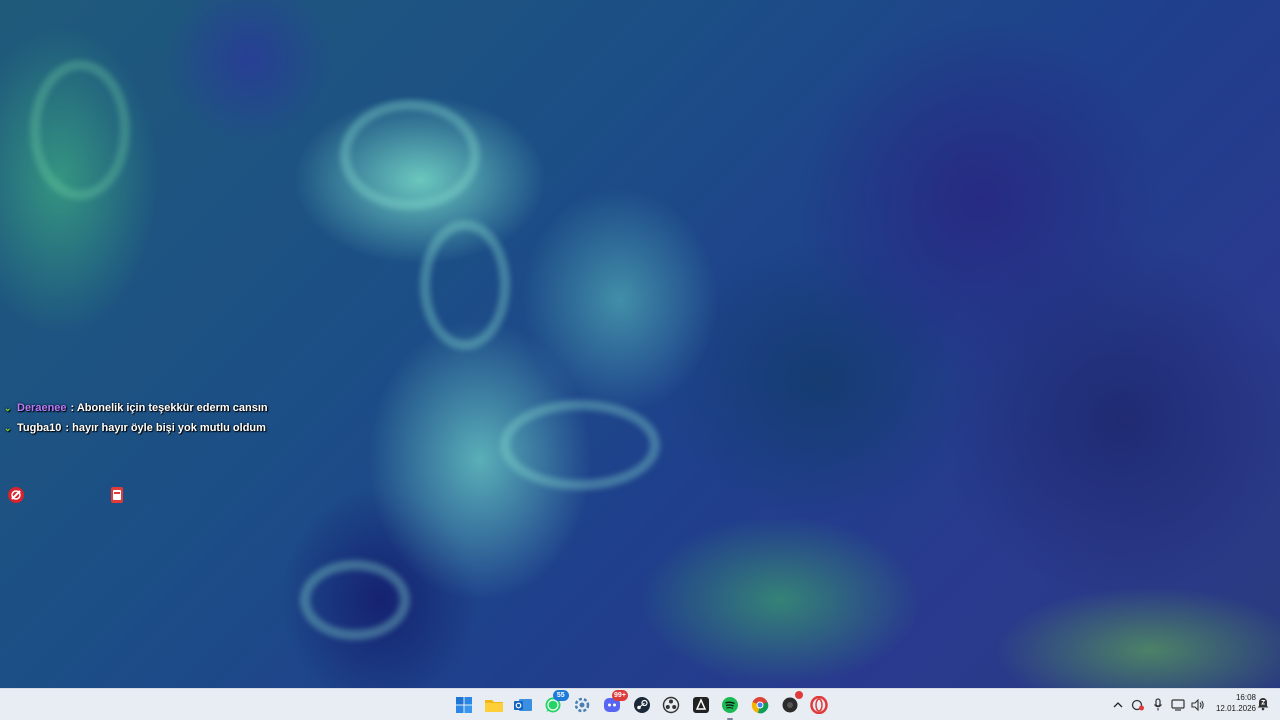 The width and height of the screenshot is (1280, 721). What do you see at coordinates (1245, 697) in the screenshot?
I see `clock-time: 16:08` at bounding box center [1245, 697].